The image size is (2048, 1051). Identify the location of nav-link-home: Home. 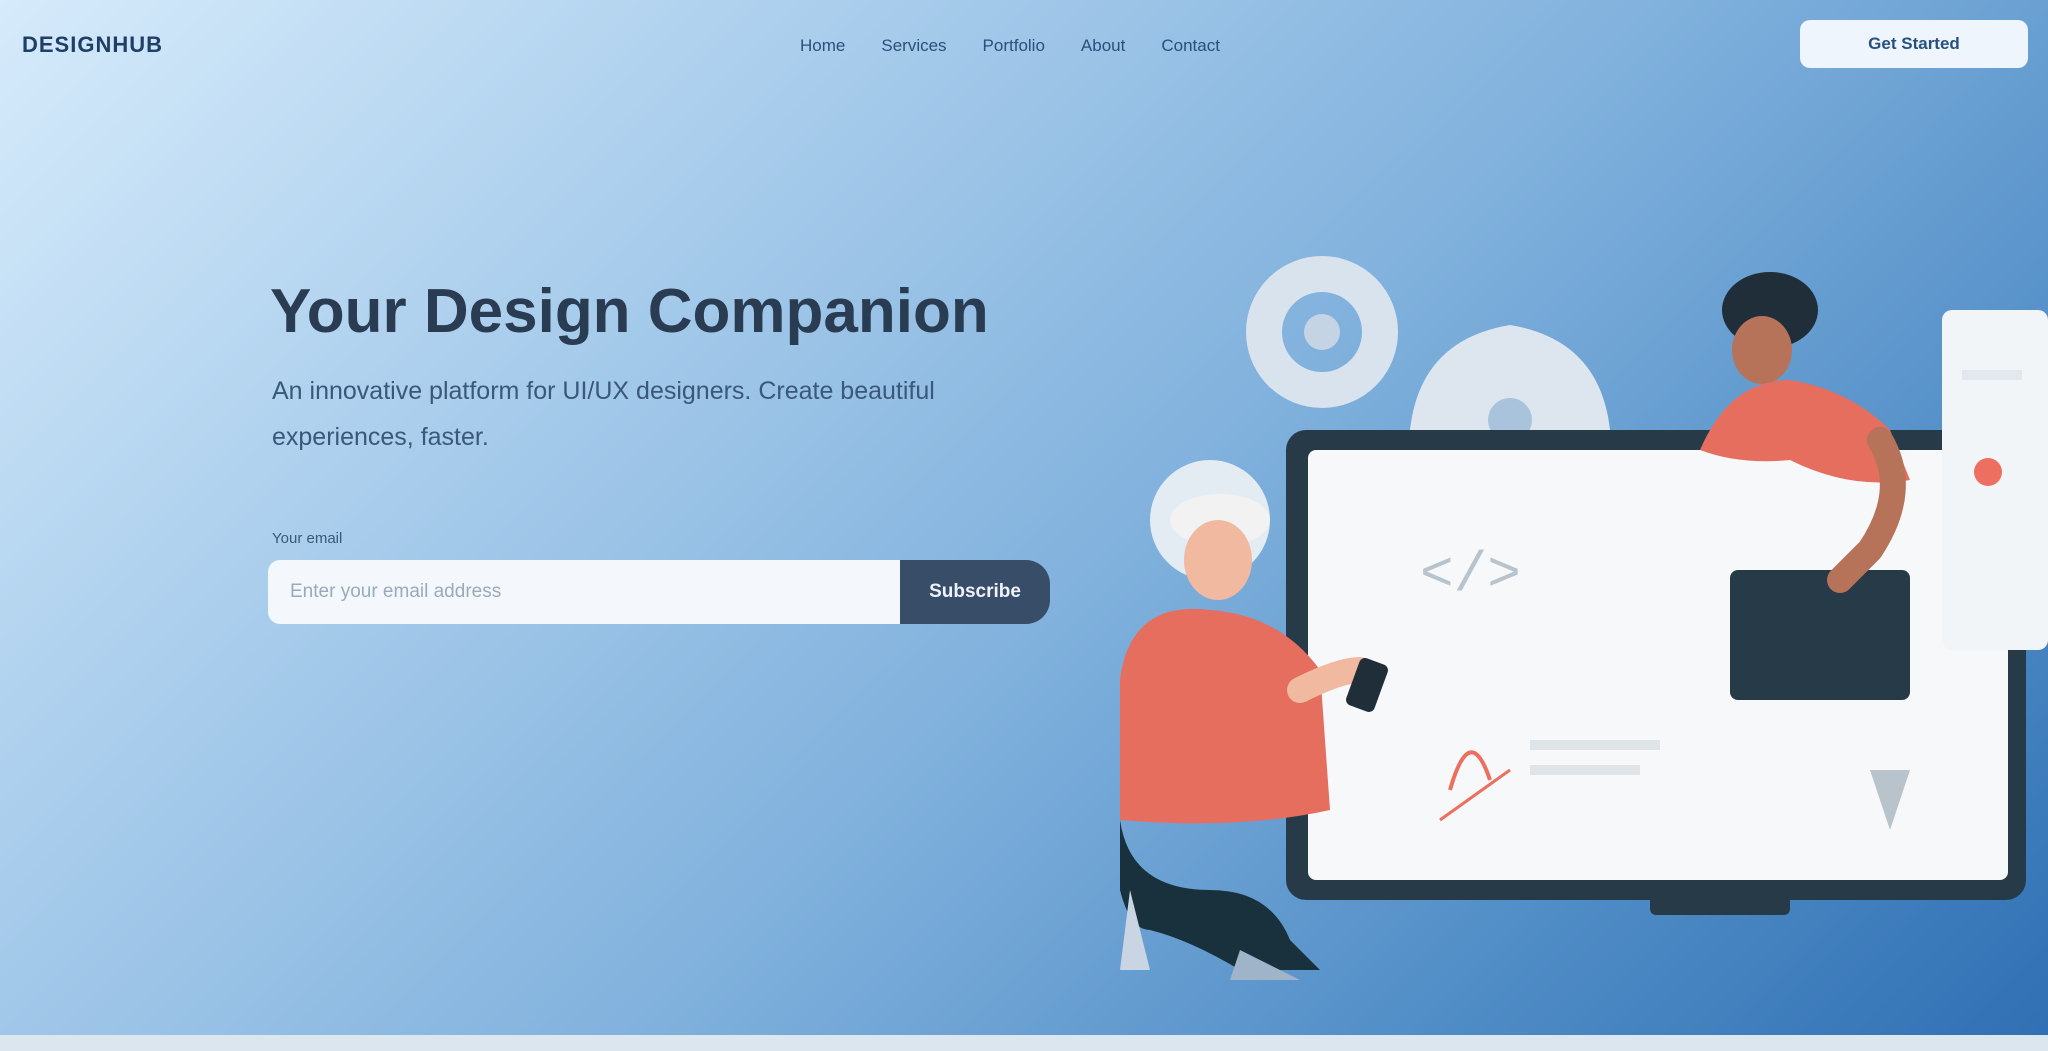
(822, 46).